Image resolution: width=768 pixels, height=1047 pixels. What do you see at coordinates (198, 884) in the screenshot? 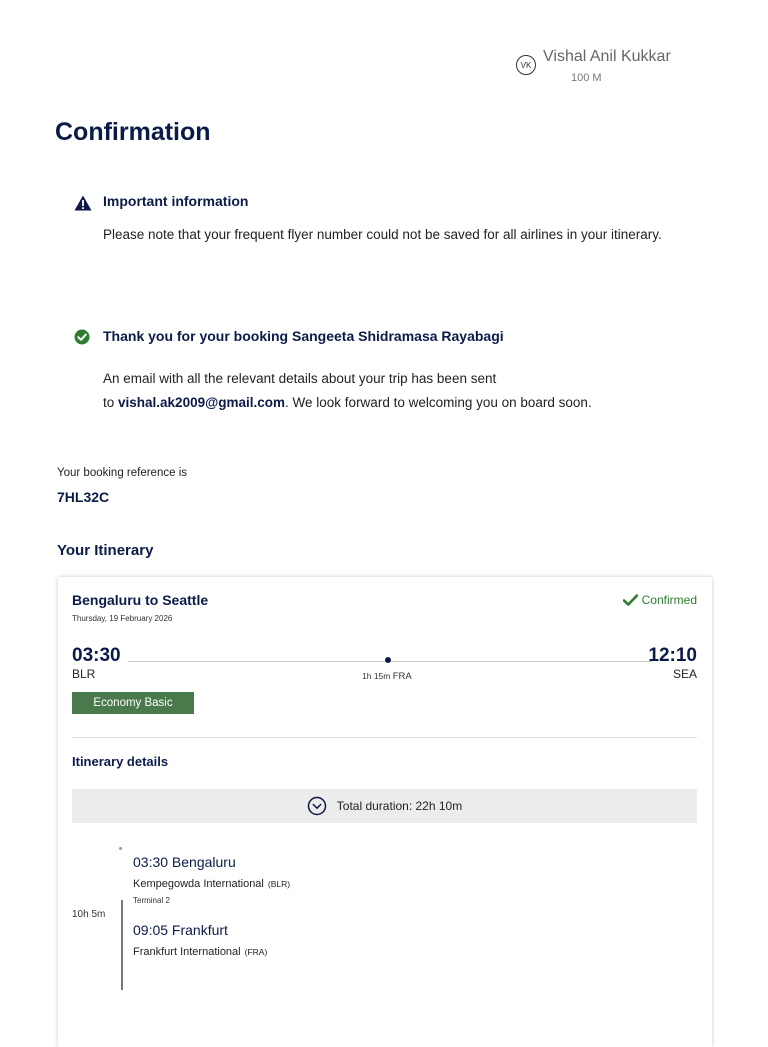
I see `departure-airport-name: Kempegowda International` at bounding box center [198, 884].